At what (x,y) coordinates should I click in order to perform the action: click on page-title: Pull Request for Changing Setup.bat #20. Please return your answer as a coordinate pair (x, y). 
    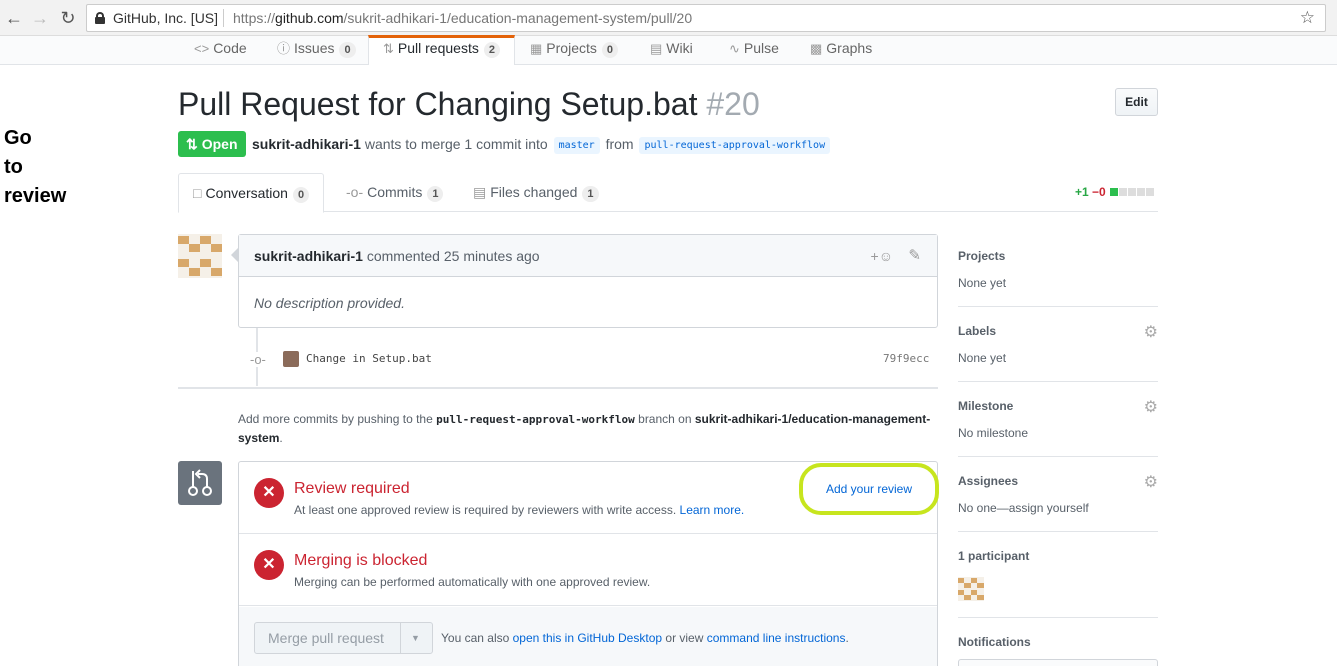
    Looking at the image, I should click on (469, 104).